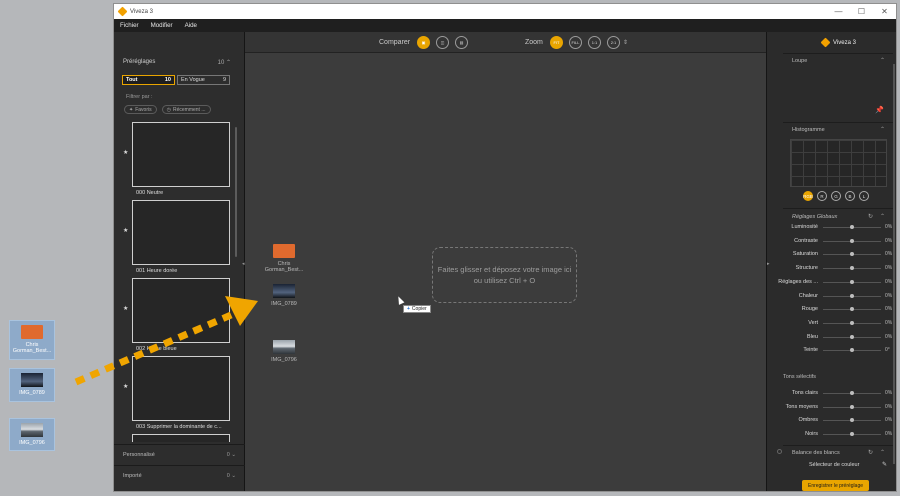 The image size is (900, 496). I want to click on slider-row: Ombres 0%, so click(831, 420).